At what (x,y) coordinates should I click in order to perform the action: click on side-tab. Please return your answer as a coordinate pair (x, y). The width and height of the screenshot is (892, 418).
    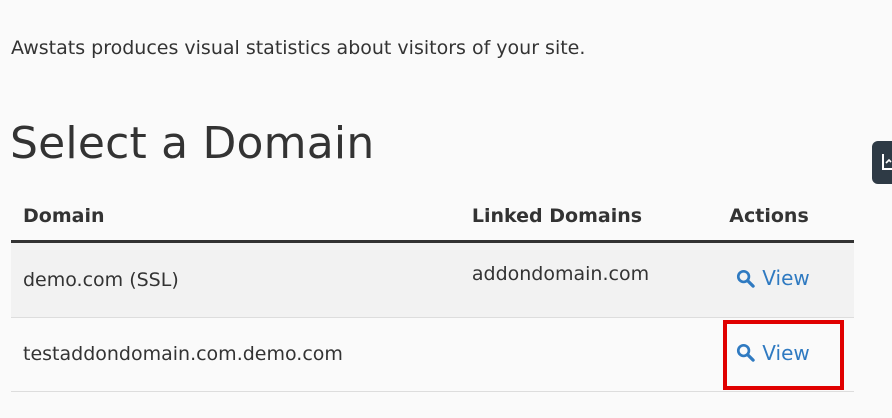
    Looking at the image, I should click on (882, 162).